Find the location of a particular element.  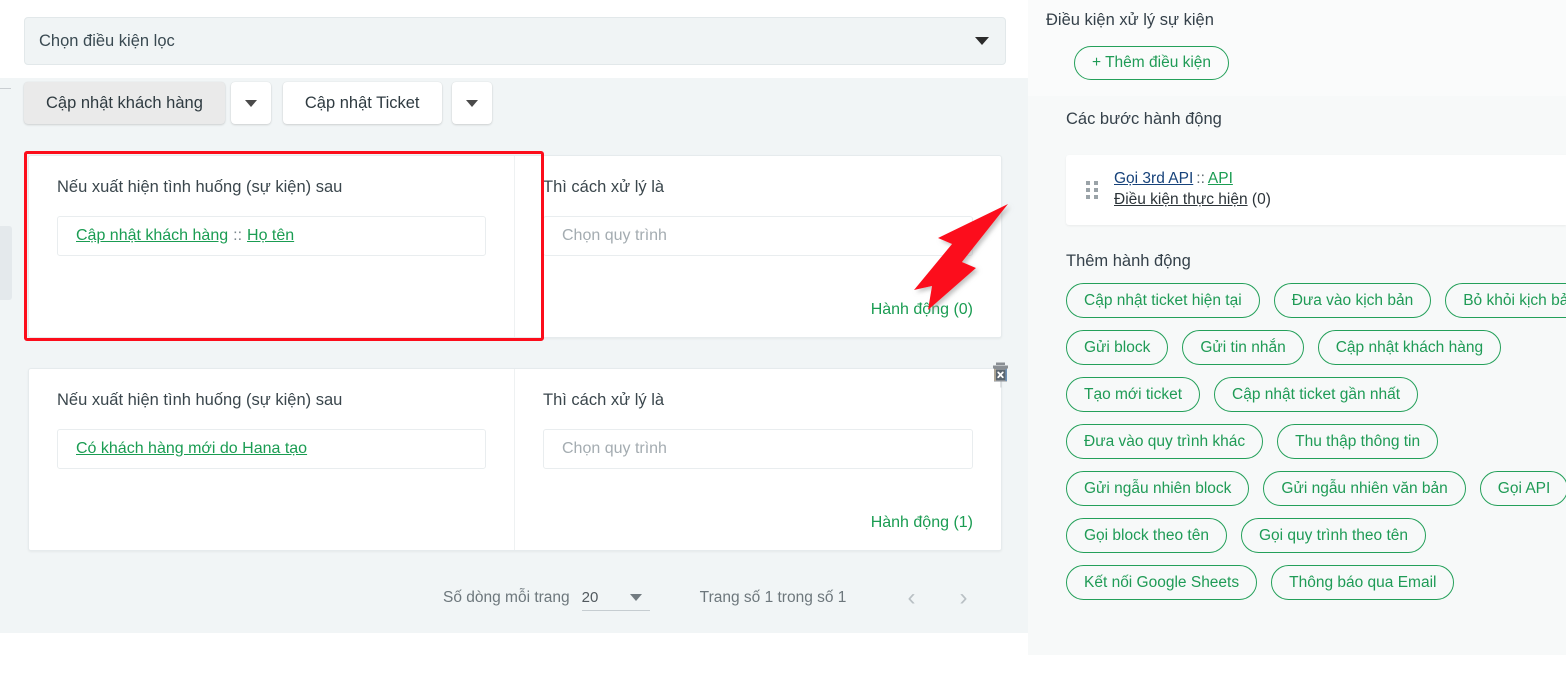

add-action-button: Gửi ngẫu nhiên block is located at coordinates (1158, 488).